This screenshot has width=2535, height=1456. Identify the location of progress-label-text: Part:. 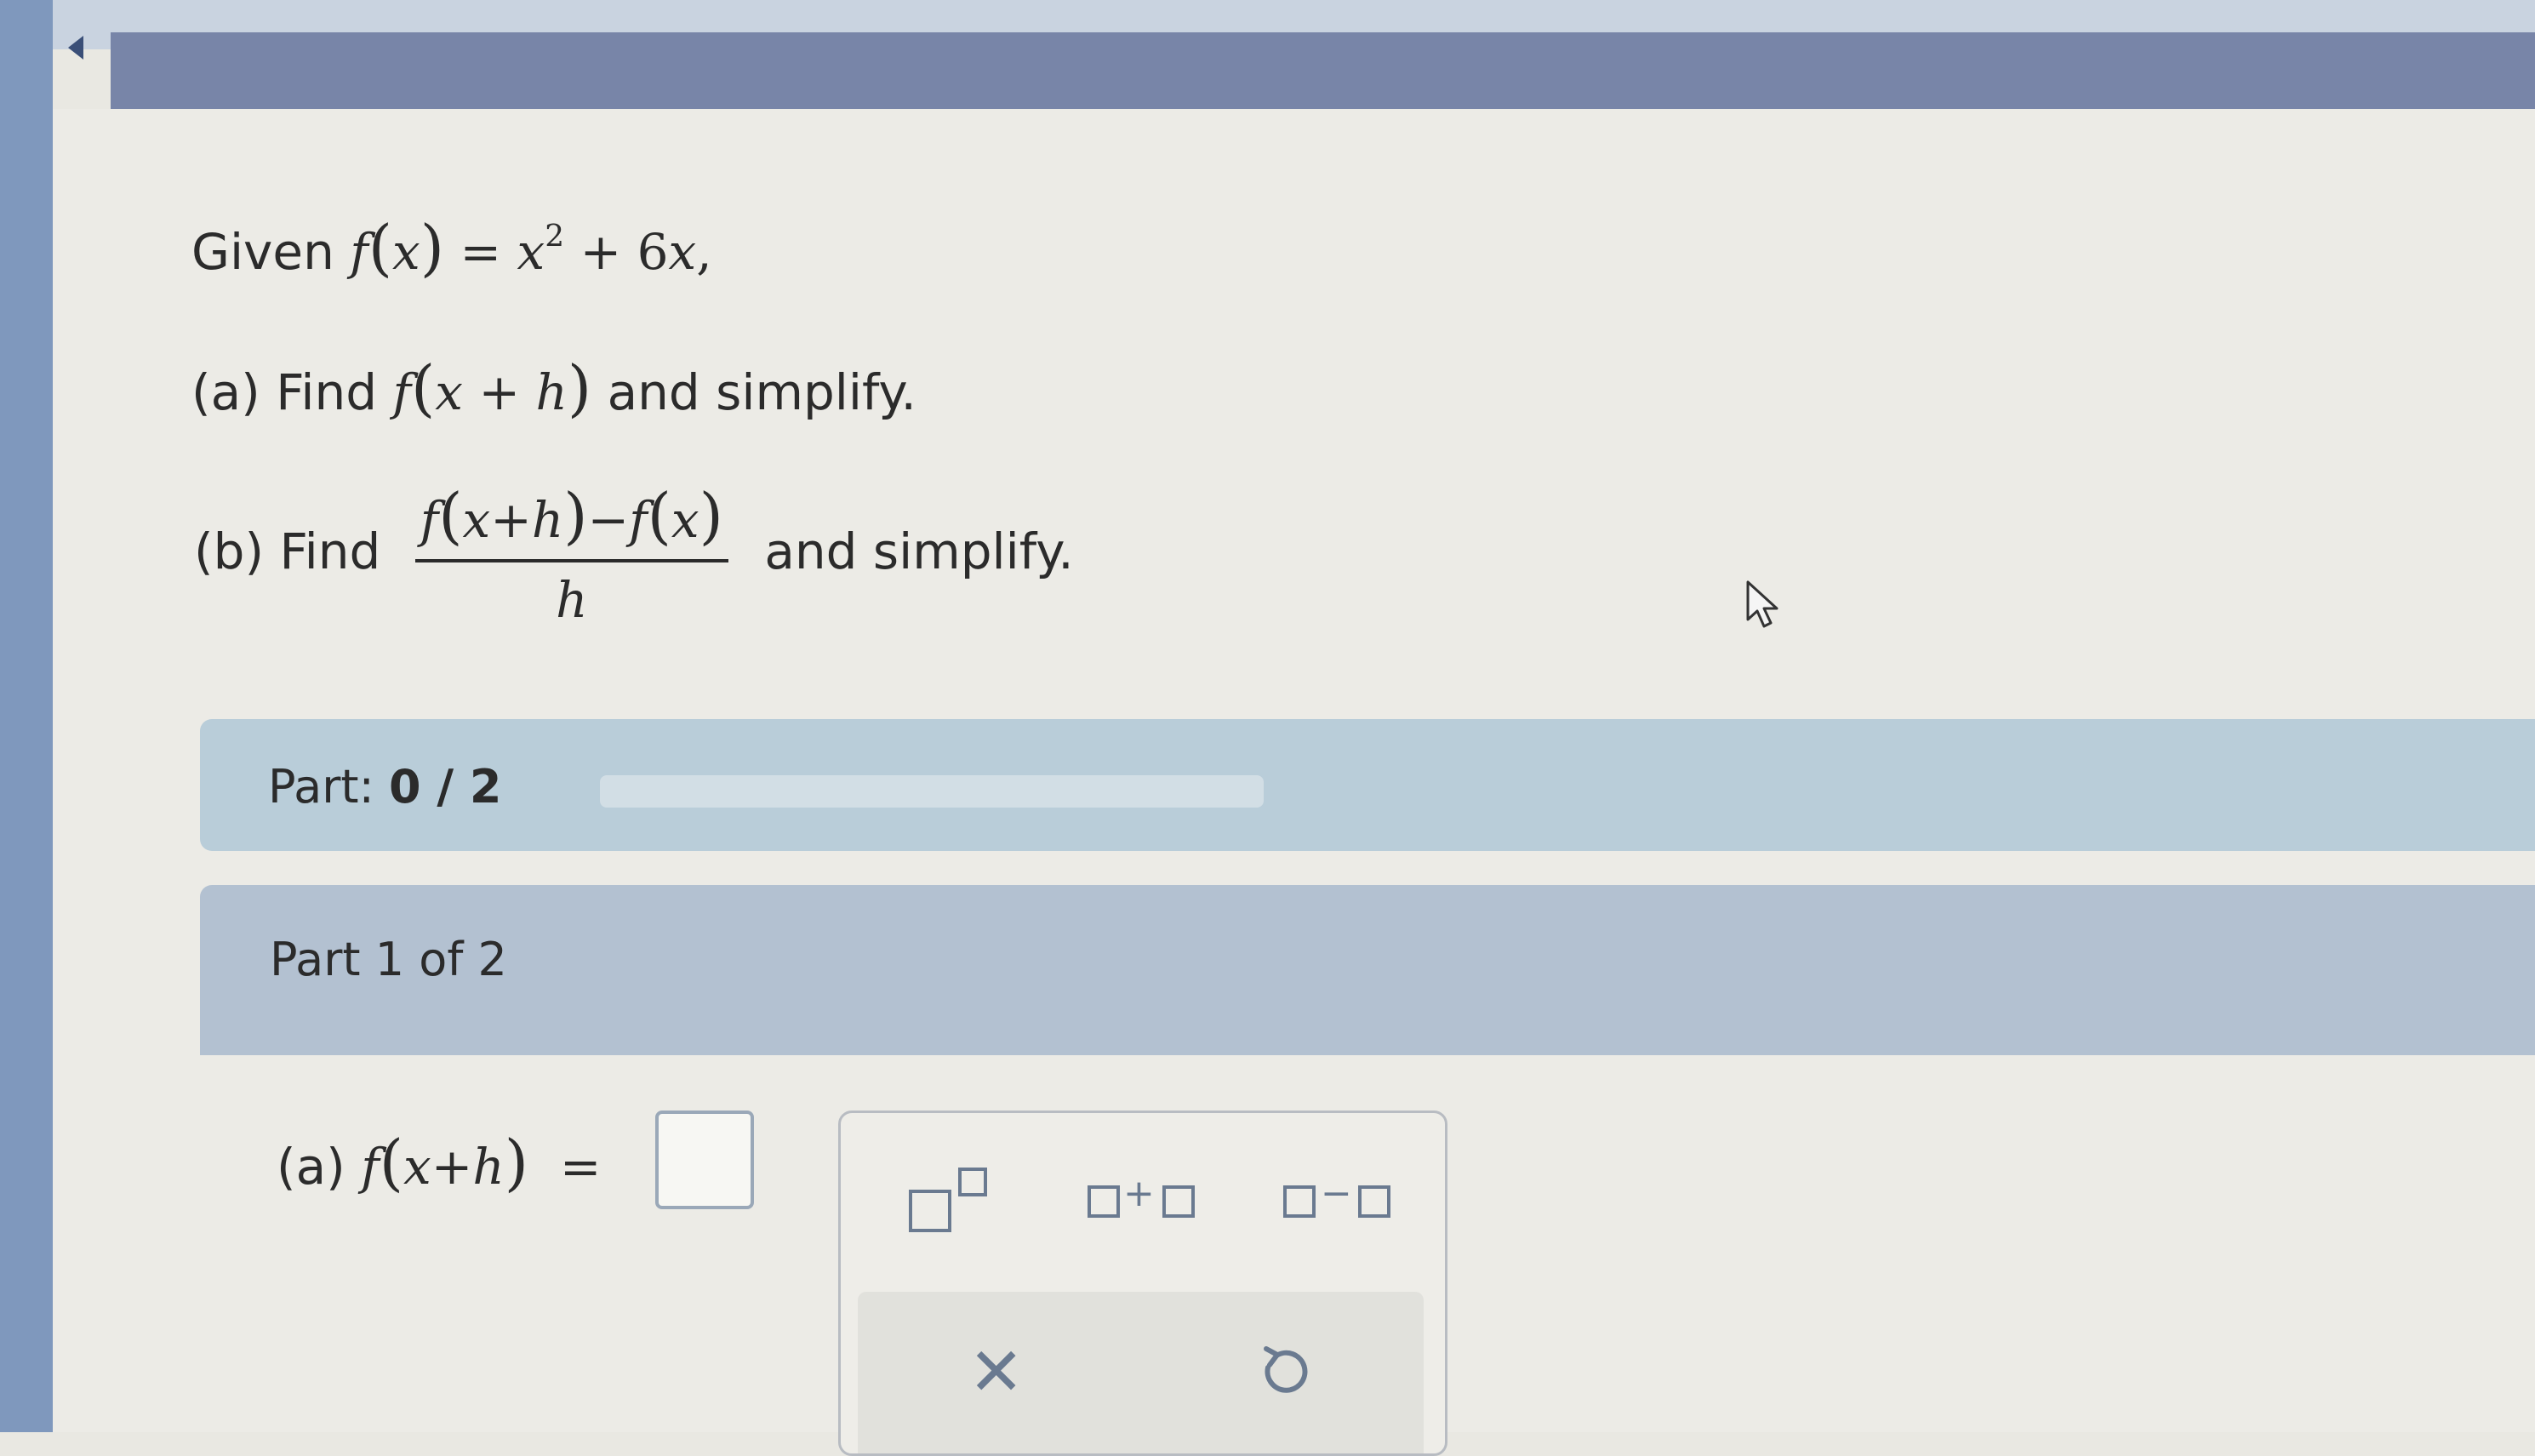
(321, 787).